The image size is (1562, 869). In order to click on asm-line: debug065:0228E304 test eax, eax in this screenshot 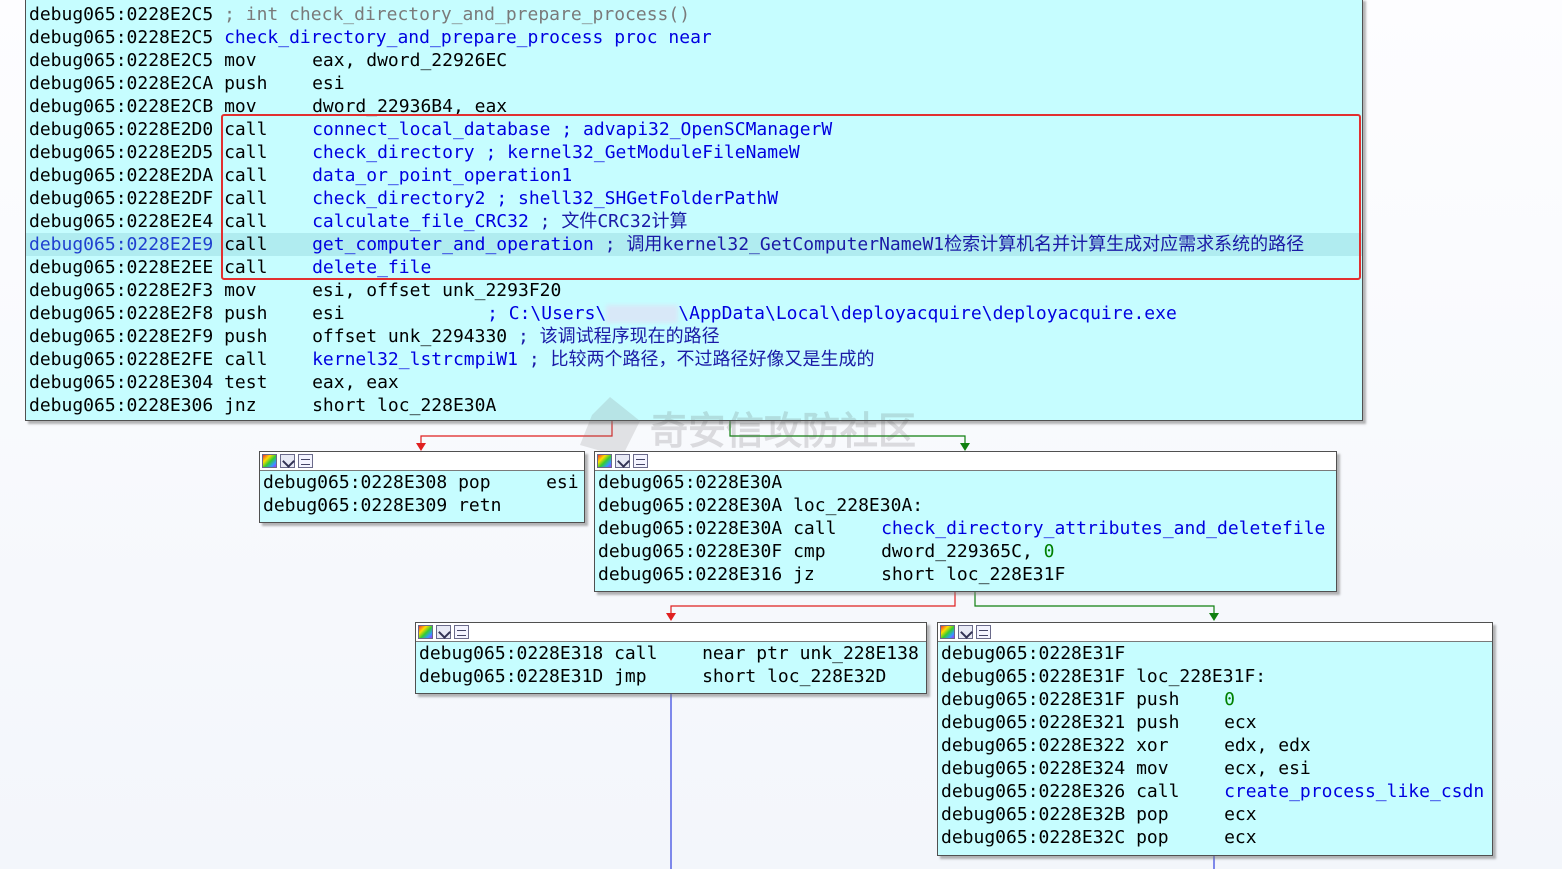, I will do `click(694, 382)`.